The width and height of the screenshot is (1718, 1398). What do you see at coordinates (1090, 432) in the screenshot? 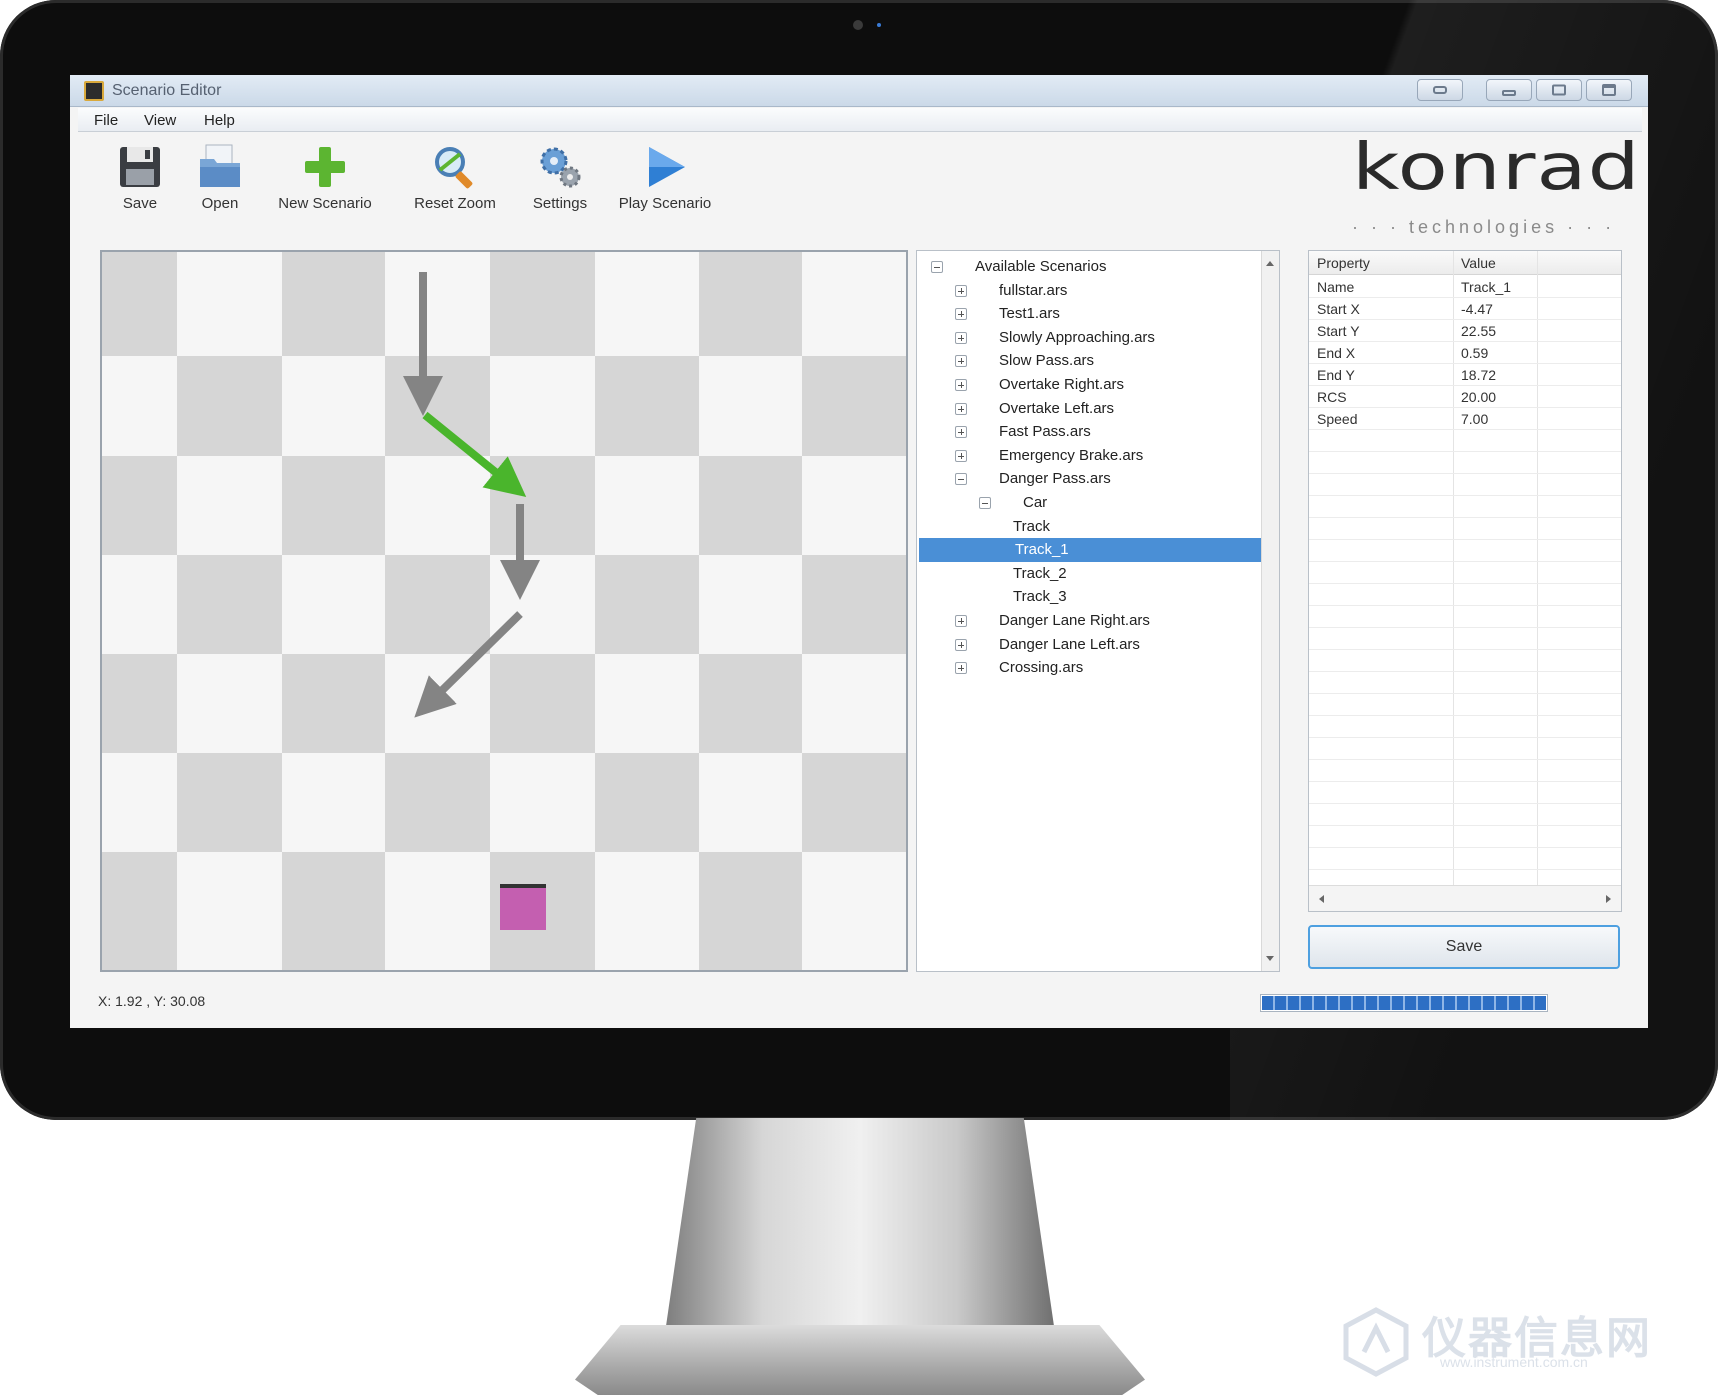
I see `tree-item: Fast Pass.ars` at bounding box center [1090, 432].